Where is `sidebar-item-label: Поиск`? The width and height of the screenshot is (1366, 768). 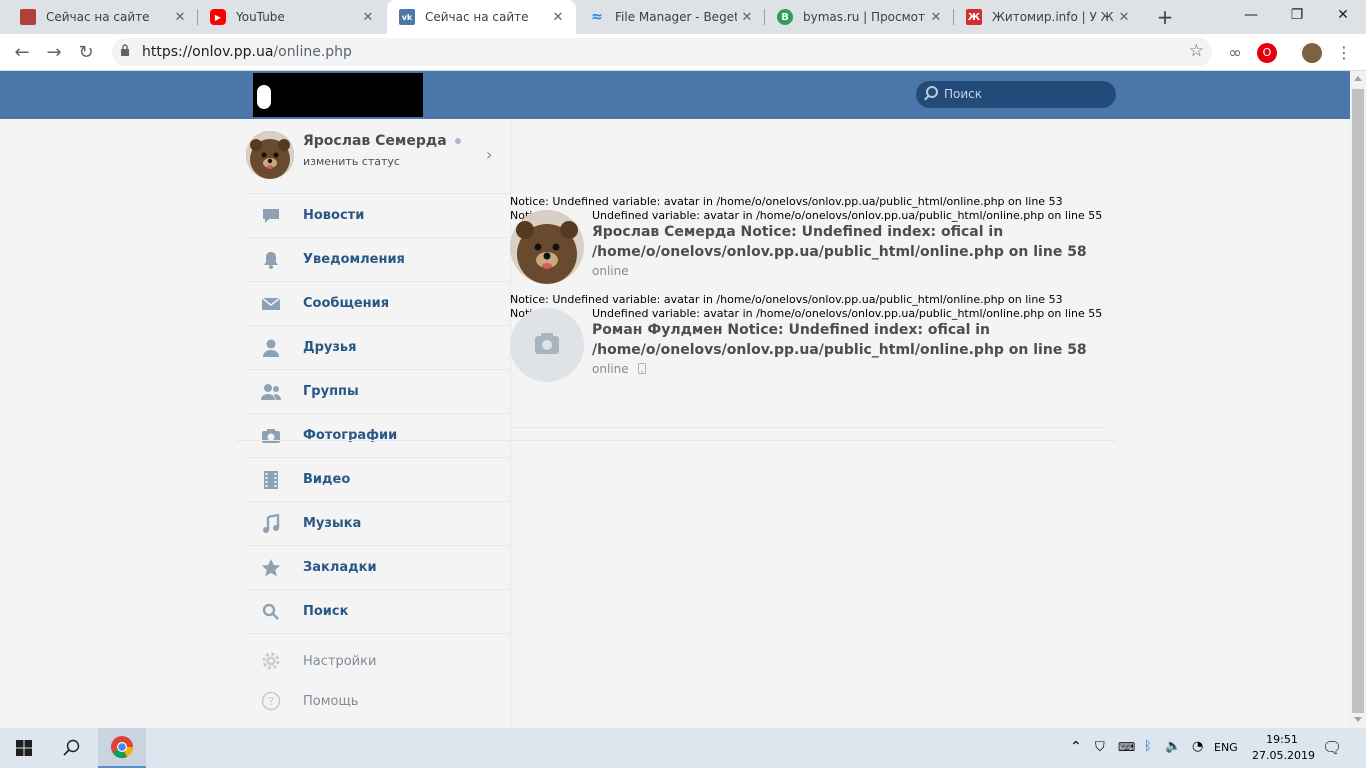 sidebar-item-label: Поиск is located at coordinates (326, 611).